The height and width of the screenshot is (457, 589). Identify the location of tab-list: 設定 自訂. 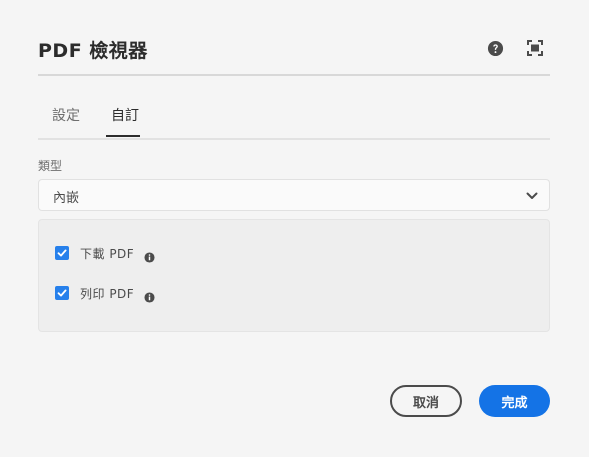
(294, 120).